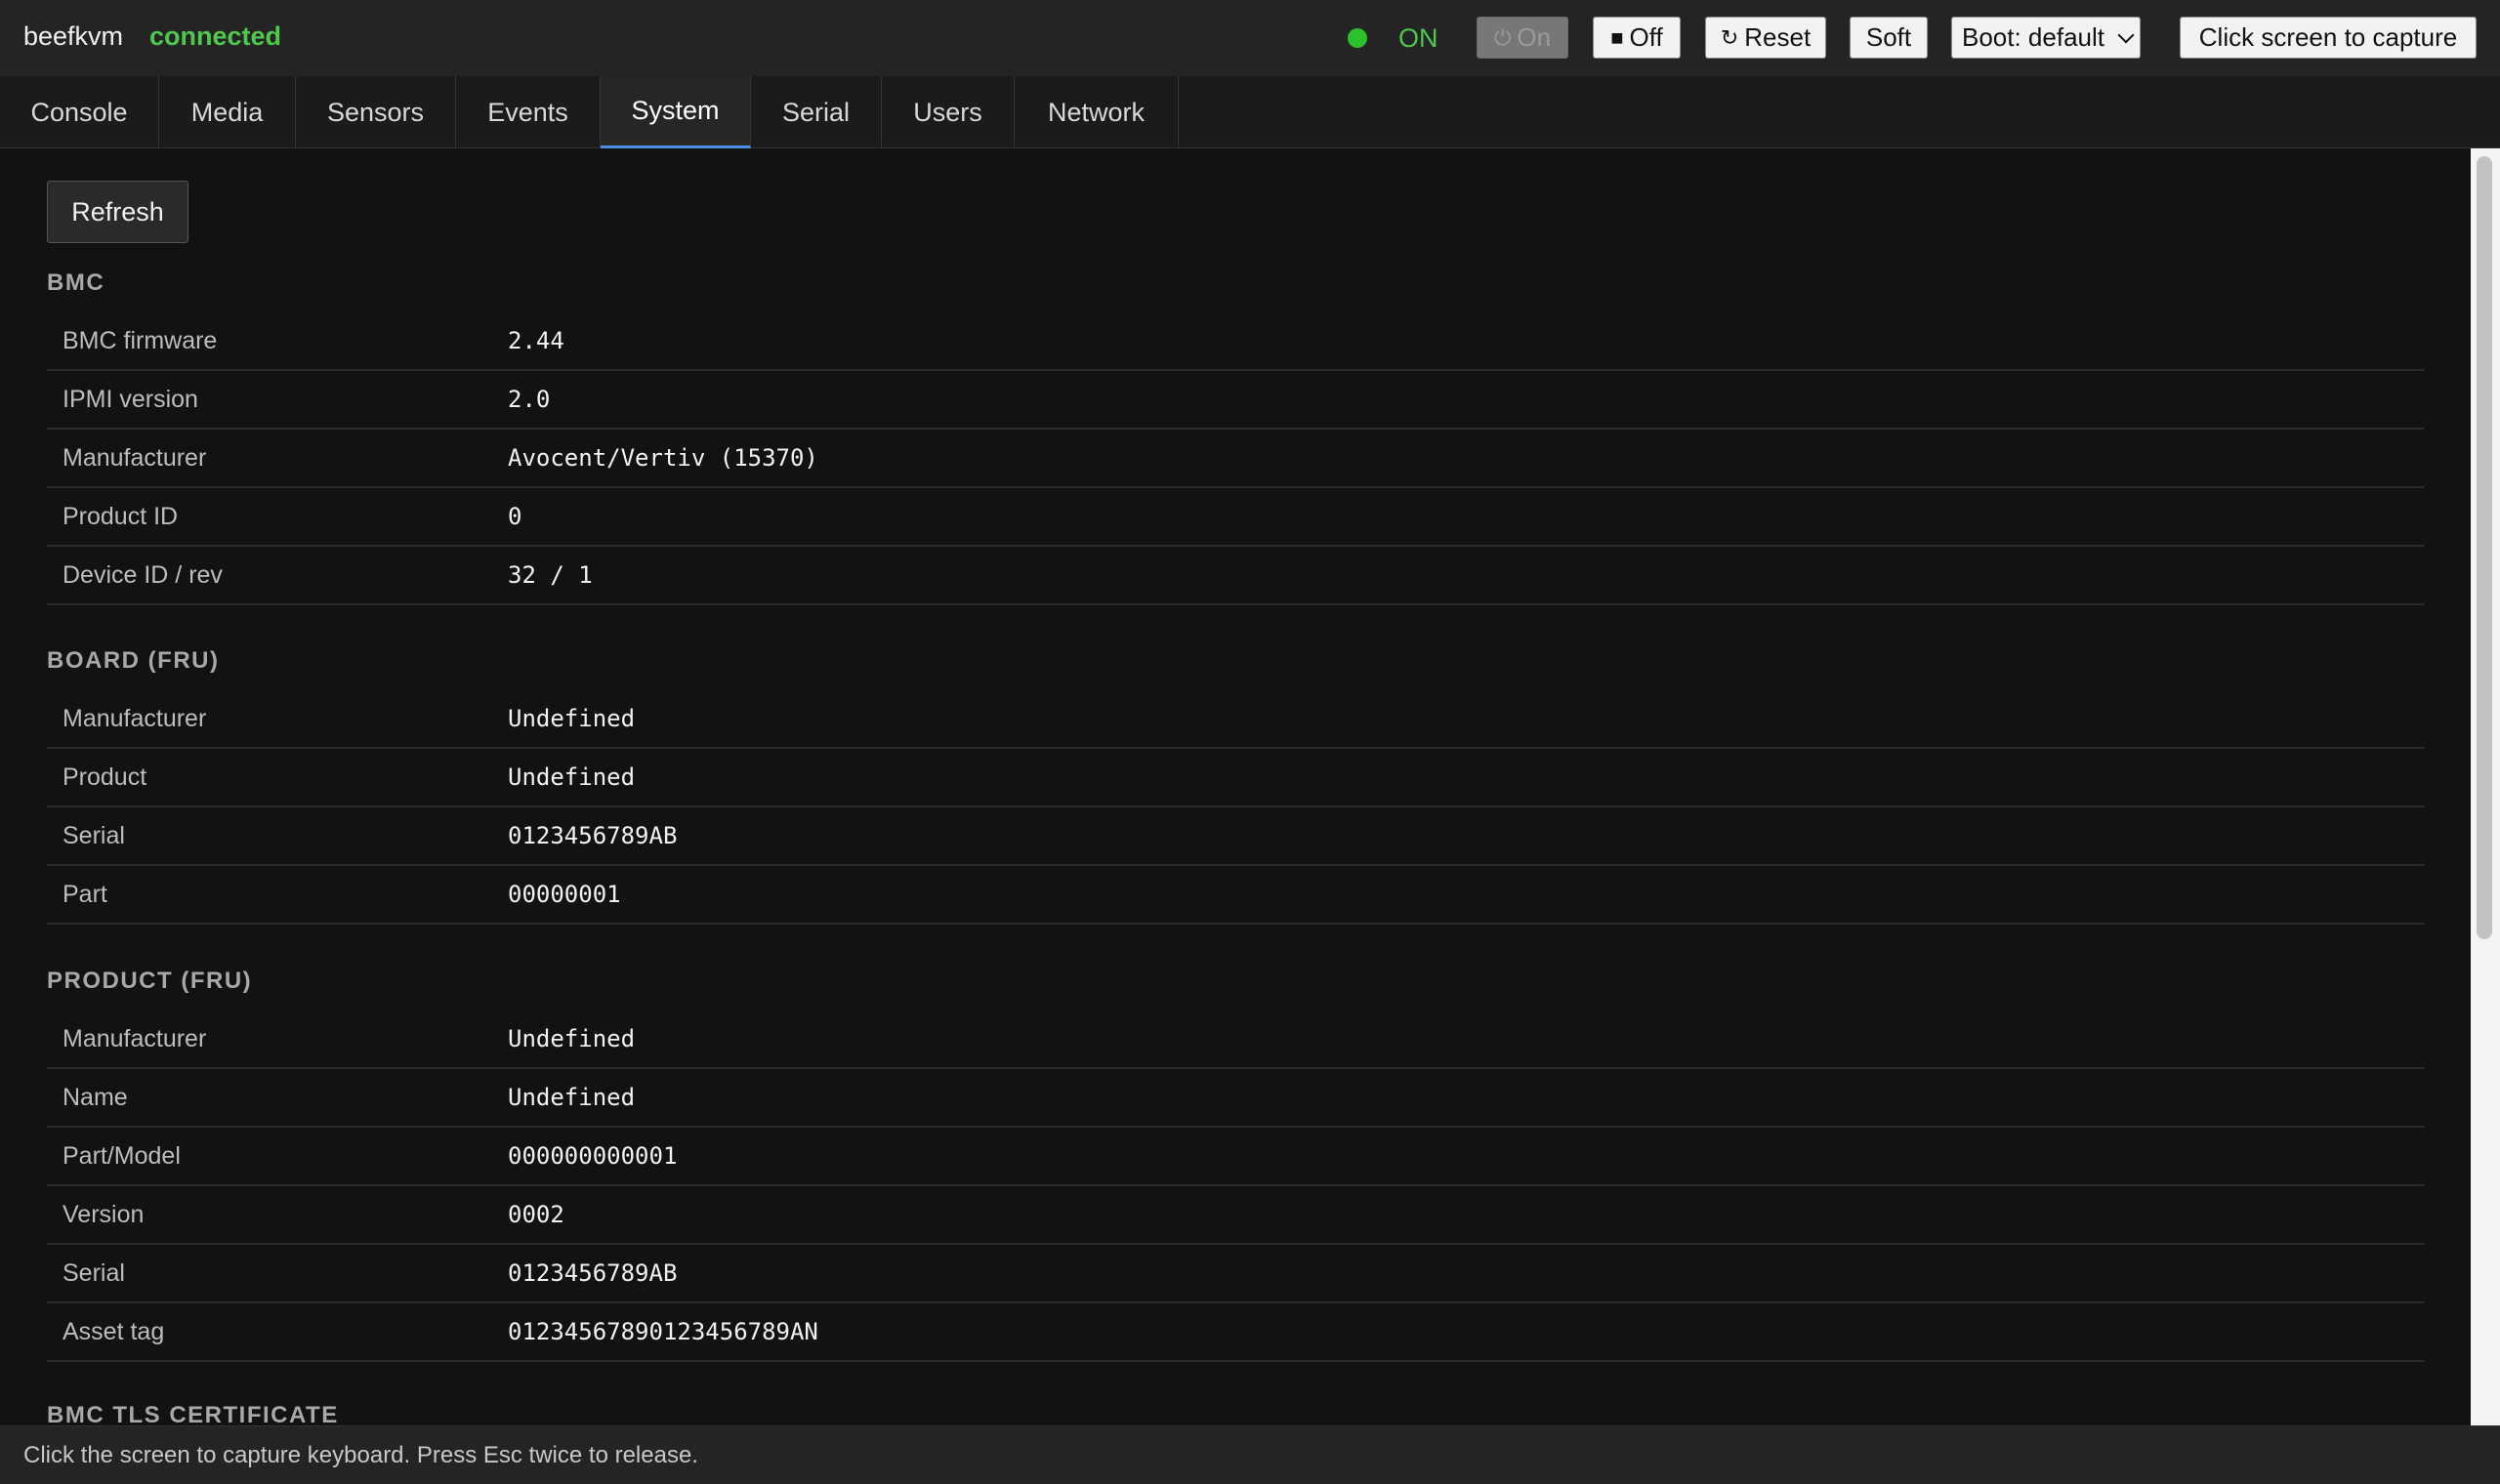 Image resolution: width=2500 pixels, height=1484 pixels. Describe the element at coordinates (529, 400) in the screenshot. I see `row-value: 2.0` at that location.